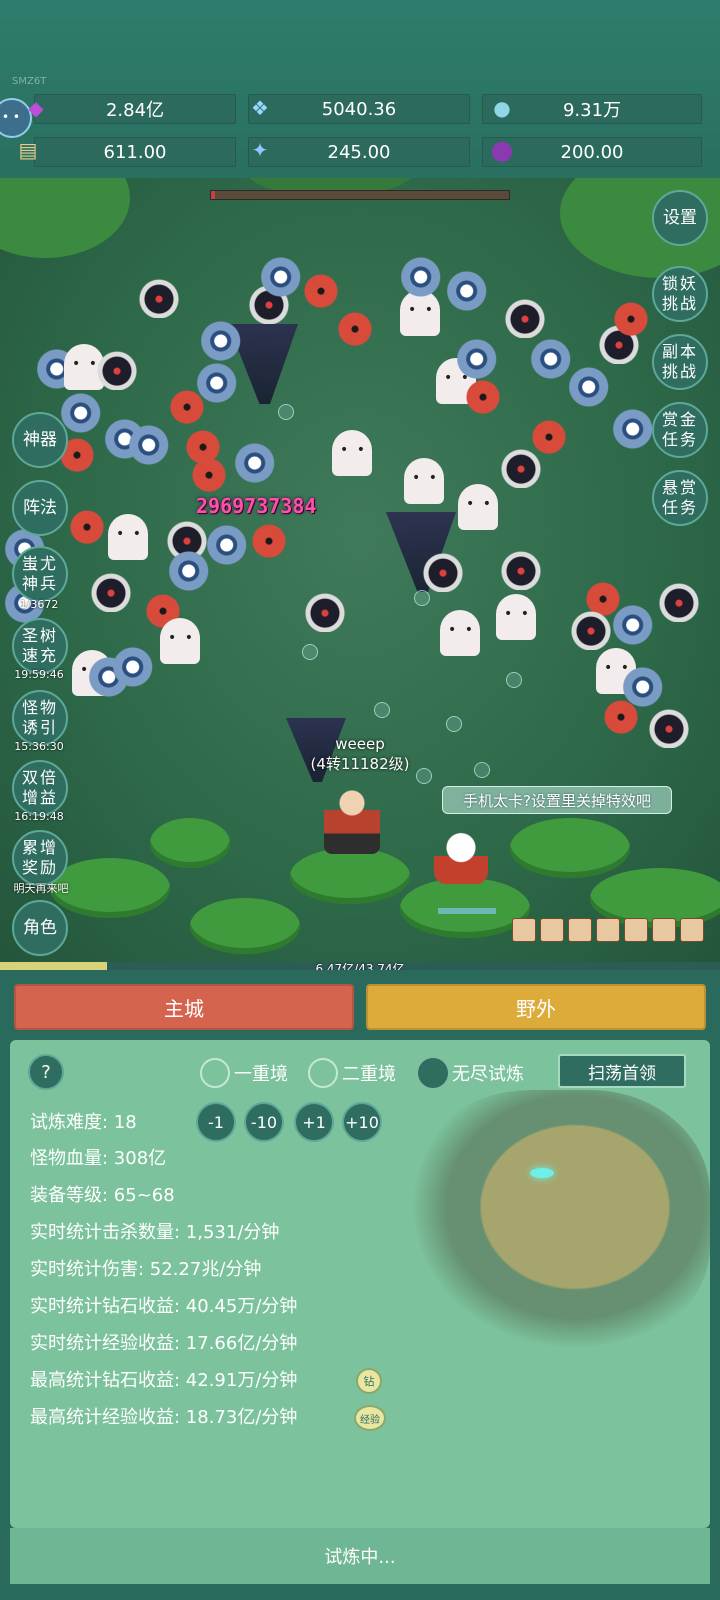 The image size is (720, 1600). I want to click on holy-tree-button: 圣树速充, so click(40, 646).